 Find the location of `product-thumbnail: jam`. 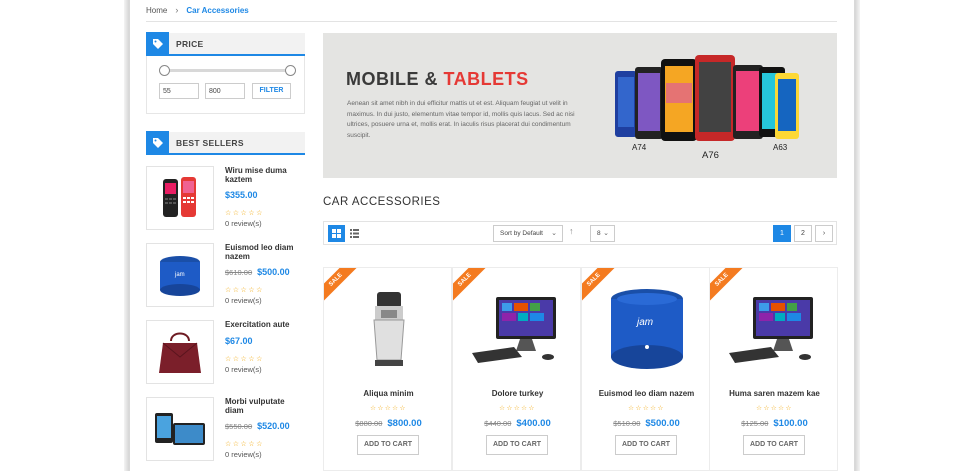

product-thumbnail: jam is located at coordinates (180, 275).